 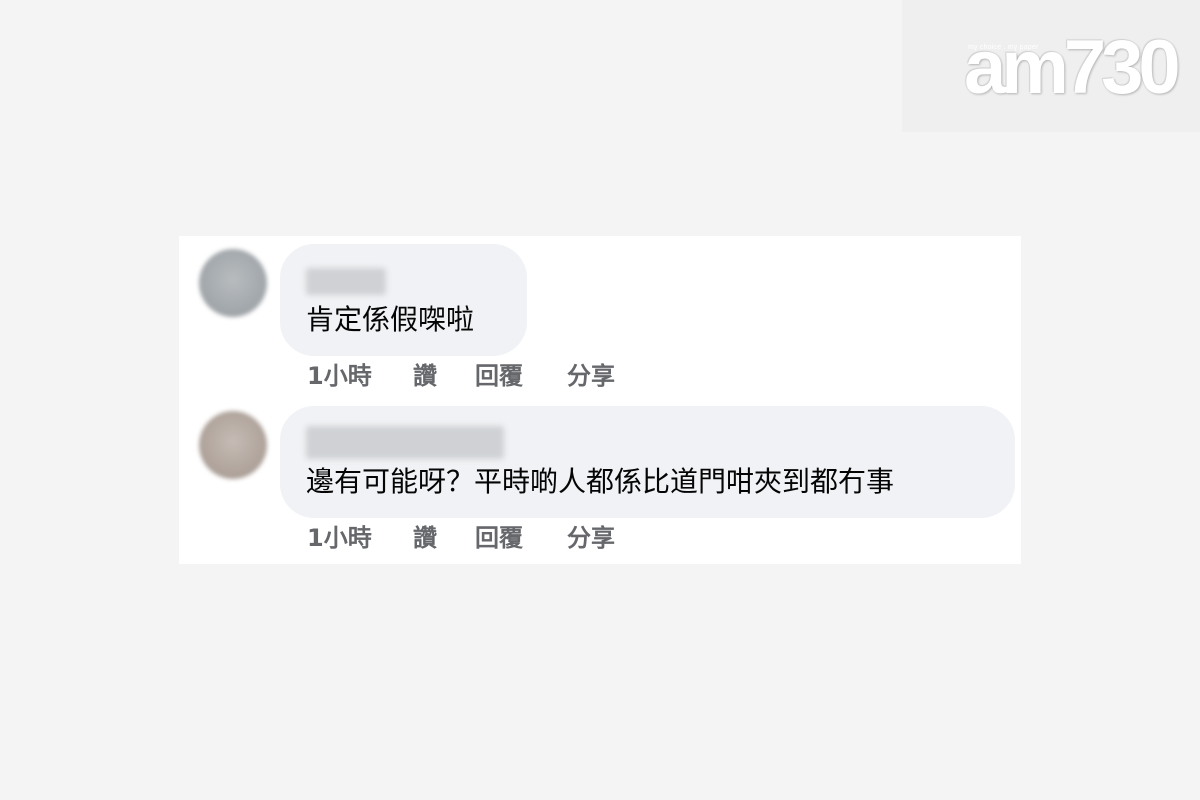 I want to click on comment-bubble: 肯定係假㗎啦, so click(x=403, y=300).